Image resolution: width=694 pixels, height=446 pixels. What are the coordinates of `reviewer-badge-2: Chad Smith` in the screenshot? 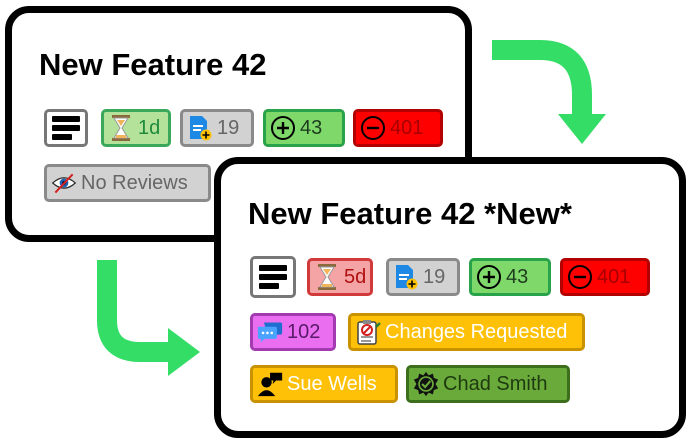 It's located at (488, 384).